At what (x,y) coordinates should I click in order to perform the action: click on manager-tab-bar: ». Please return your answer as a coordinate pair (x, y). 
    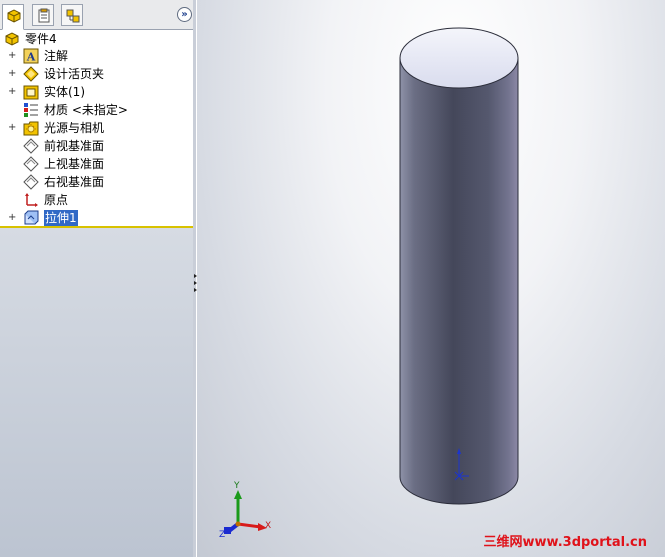
    Looking at the image, I should click on (98, 15).